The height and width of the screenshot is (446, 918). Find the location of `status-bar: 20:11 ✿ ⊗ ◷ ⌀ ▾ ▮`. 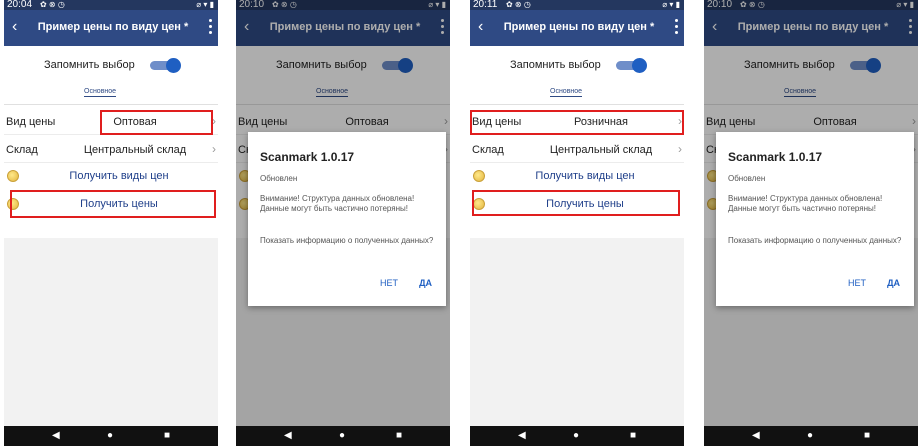

status-bar: 20:11 ✿ ⊗ ◷ ⌀ ▾ ▮ is located at coordinates (577, 5).